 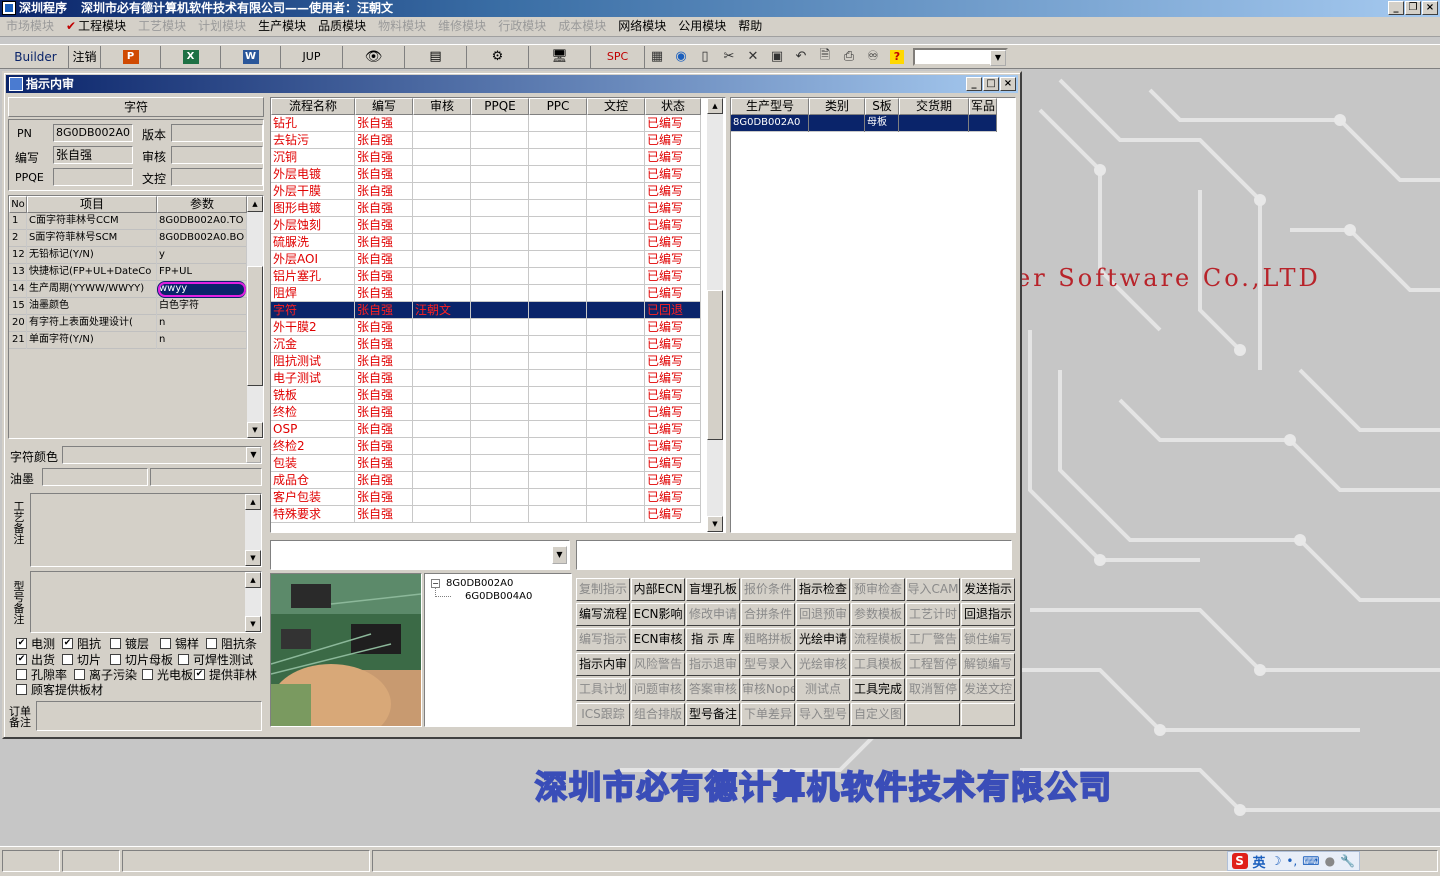 What do you see at coordinates (713, 614) in the screenshot?
I see `action-button: 修改申请` at bounding box center [713, 614].